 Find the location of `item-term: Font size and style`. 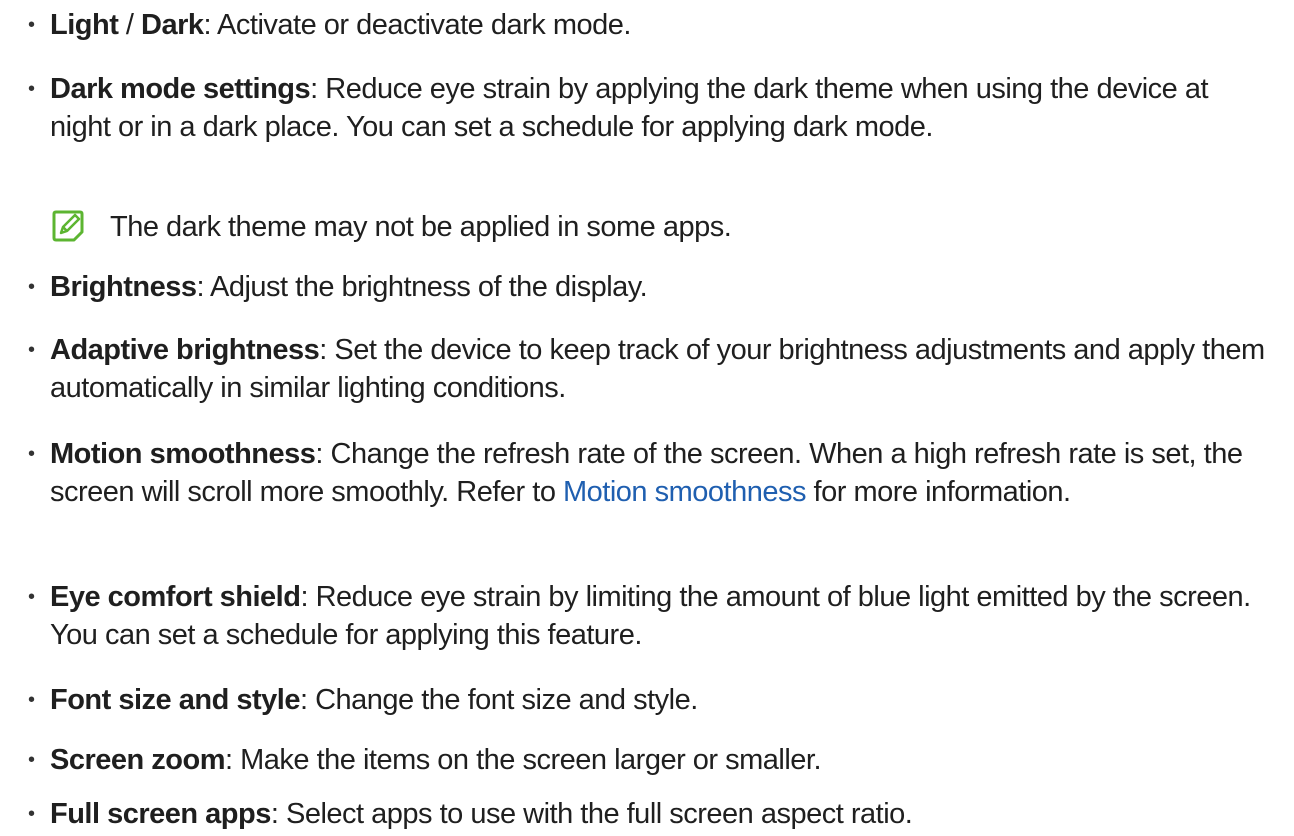

item-term: Font size and style is located at coordinates (175, 700).